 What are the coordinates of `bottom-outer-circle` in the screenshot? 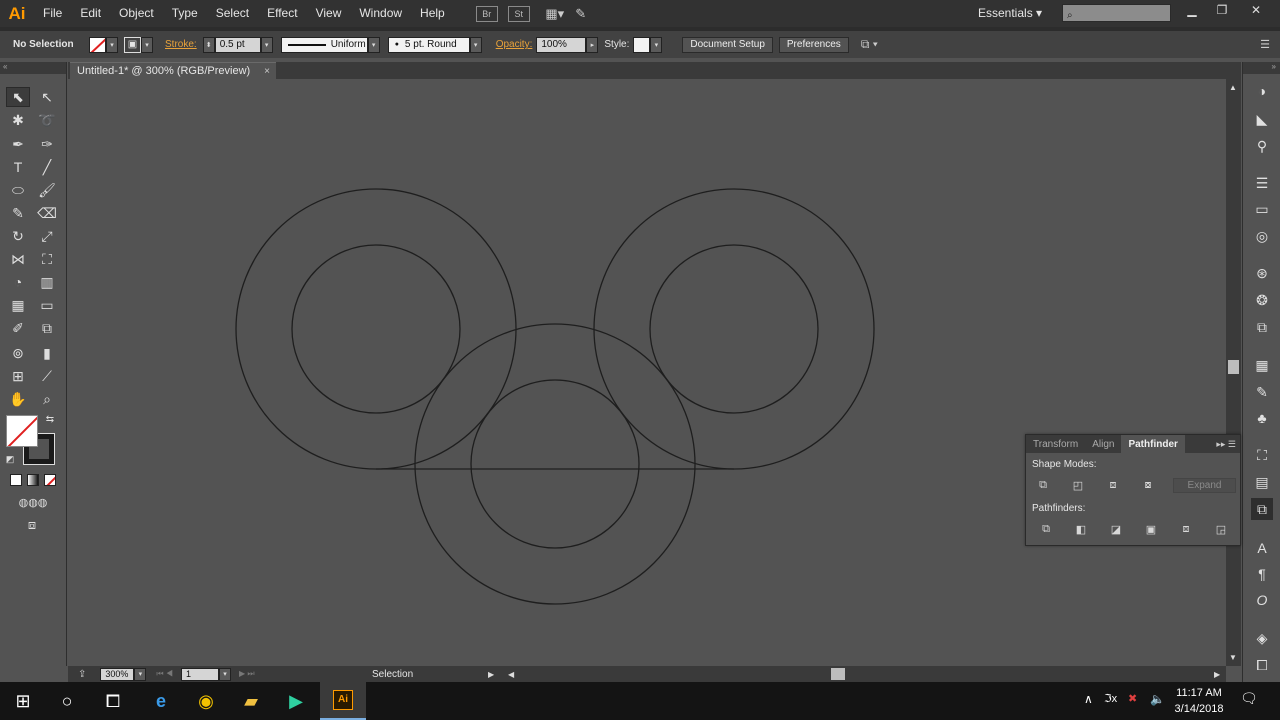 It's located at (555, 464).